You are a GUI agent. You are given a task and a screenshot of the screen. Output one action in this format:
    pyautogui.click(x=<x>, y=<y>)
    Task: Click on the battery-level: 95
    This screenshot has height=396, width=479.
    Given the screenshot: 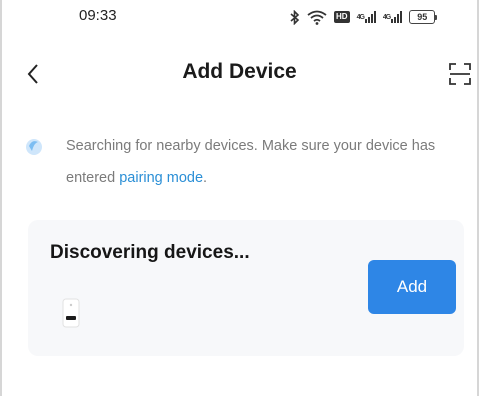 What is the action you would take?
    pyautogui.click(x=422, y=17)
    